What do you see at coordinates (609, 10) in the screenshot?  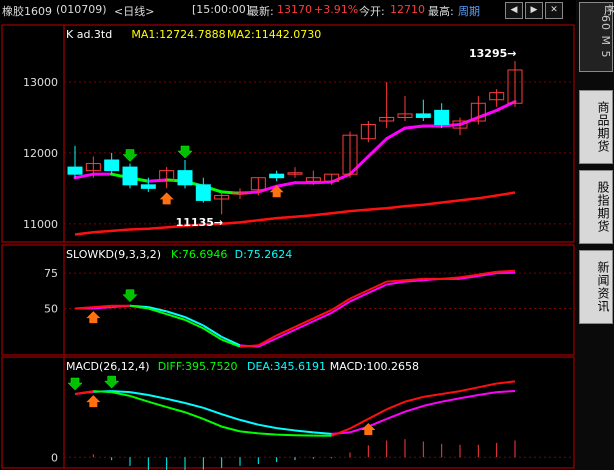 I see `tab-partial: 序` at bounding box center [609, 10].